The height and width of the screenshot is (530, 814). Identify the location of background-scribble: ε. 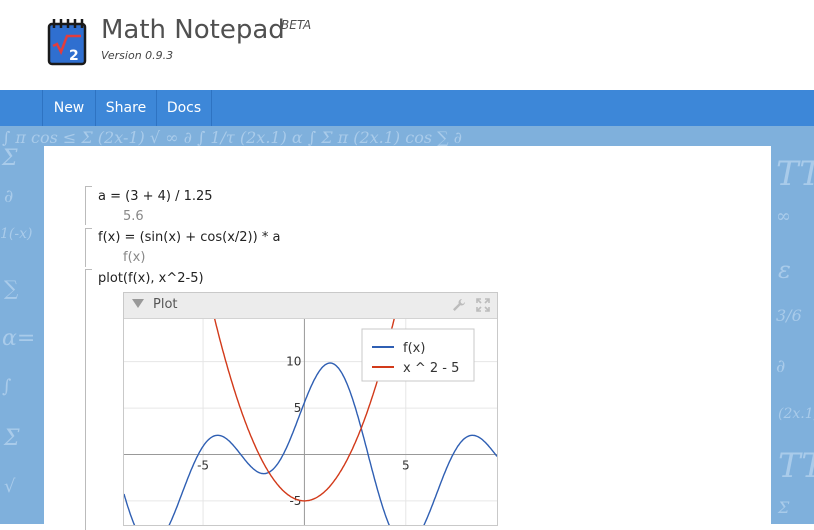
(784, 270).